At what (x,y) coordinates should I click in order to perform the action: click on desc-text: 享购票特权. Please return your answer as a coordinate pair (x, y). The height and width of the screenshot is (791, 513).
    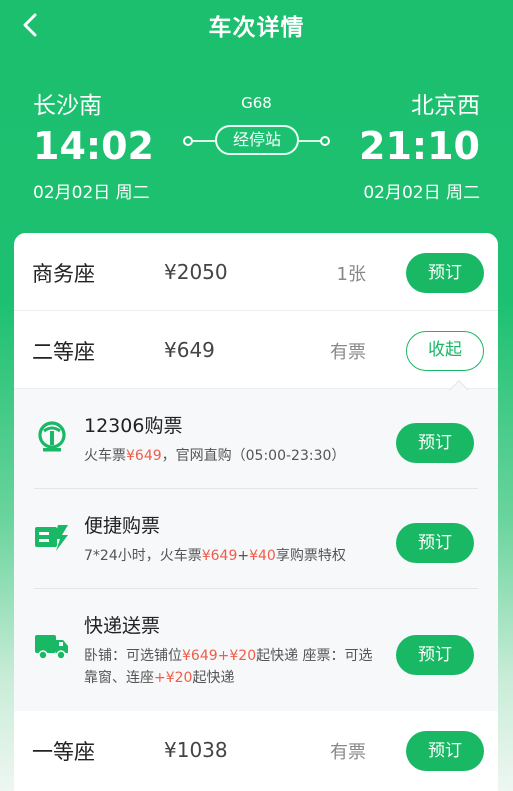
    Looking at the image, I should click on (310, 556).